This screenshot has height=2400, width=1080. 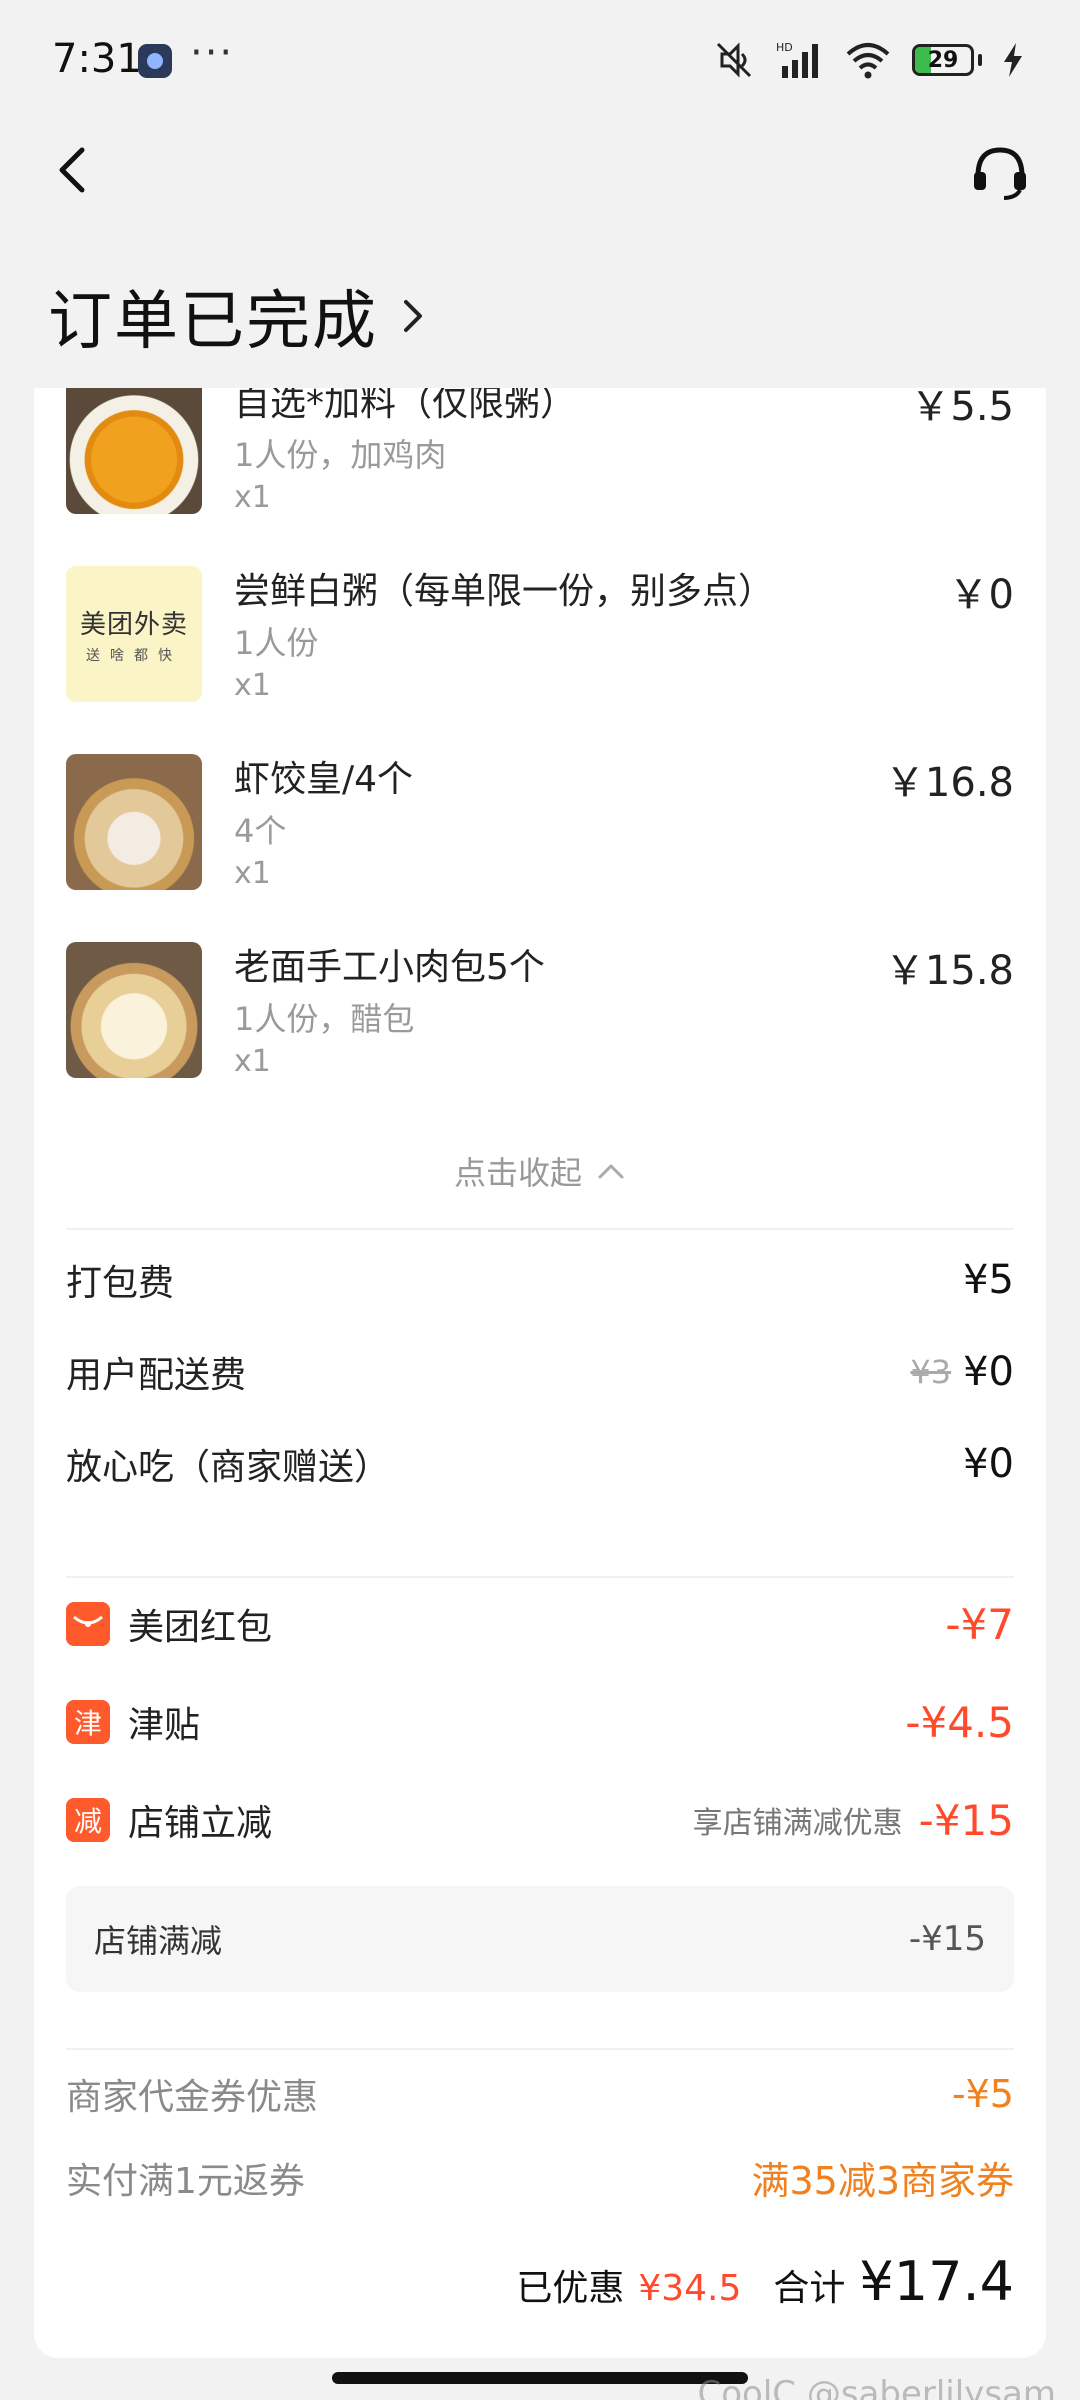 What do you see at coordinates (540, 1820) in the screenshot?
I see `store-discount-row: 减 店铺立减 享店铺满减优惠 -¥15` at bounding box center [540, 1820].